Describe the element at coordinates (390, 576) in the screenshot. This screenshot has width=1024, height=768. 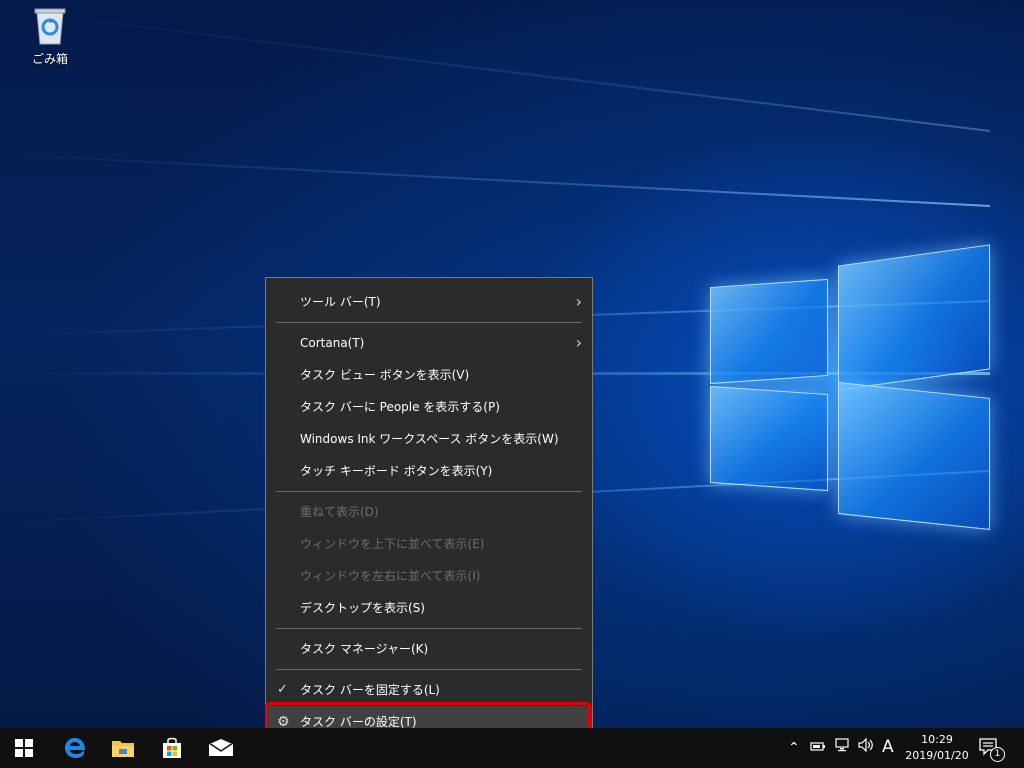
I see `menu-item-label: ウィンドウを左右に並べて表示(I)` at that location.